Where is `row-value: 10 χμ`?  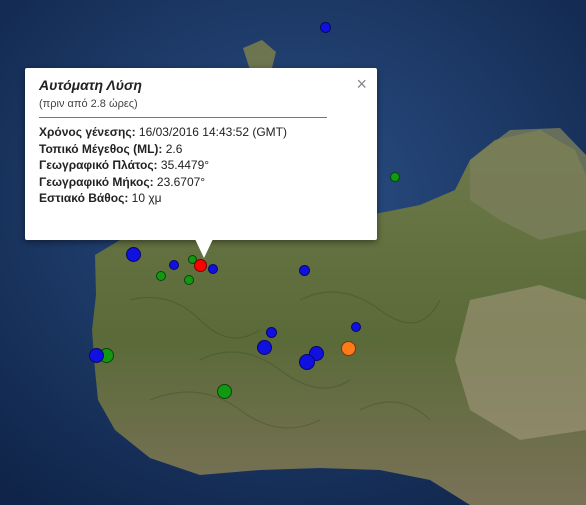
row-value: 10 χμ is located at coordinates (145, 198).